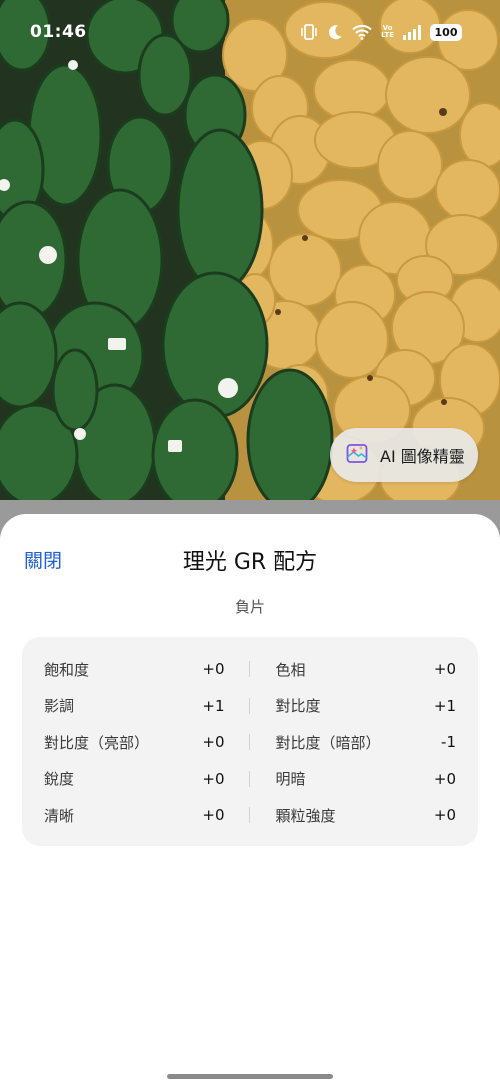 Image resolution: width=500 pixels, height=1089 pixels. Describe the element at coordinates (298, 706) in the screenshot. I see `param-name: 對比度` at that location.